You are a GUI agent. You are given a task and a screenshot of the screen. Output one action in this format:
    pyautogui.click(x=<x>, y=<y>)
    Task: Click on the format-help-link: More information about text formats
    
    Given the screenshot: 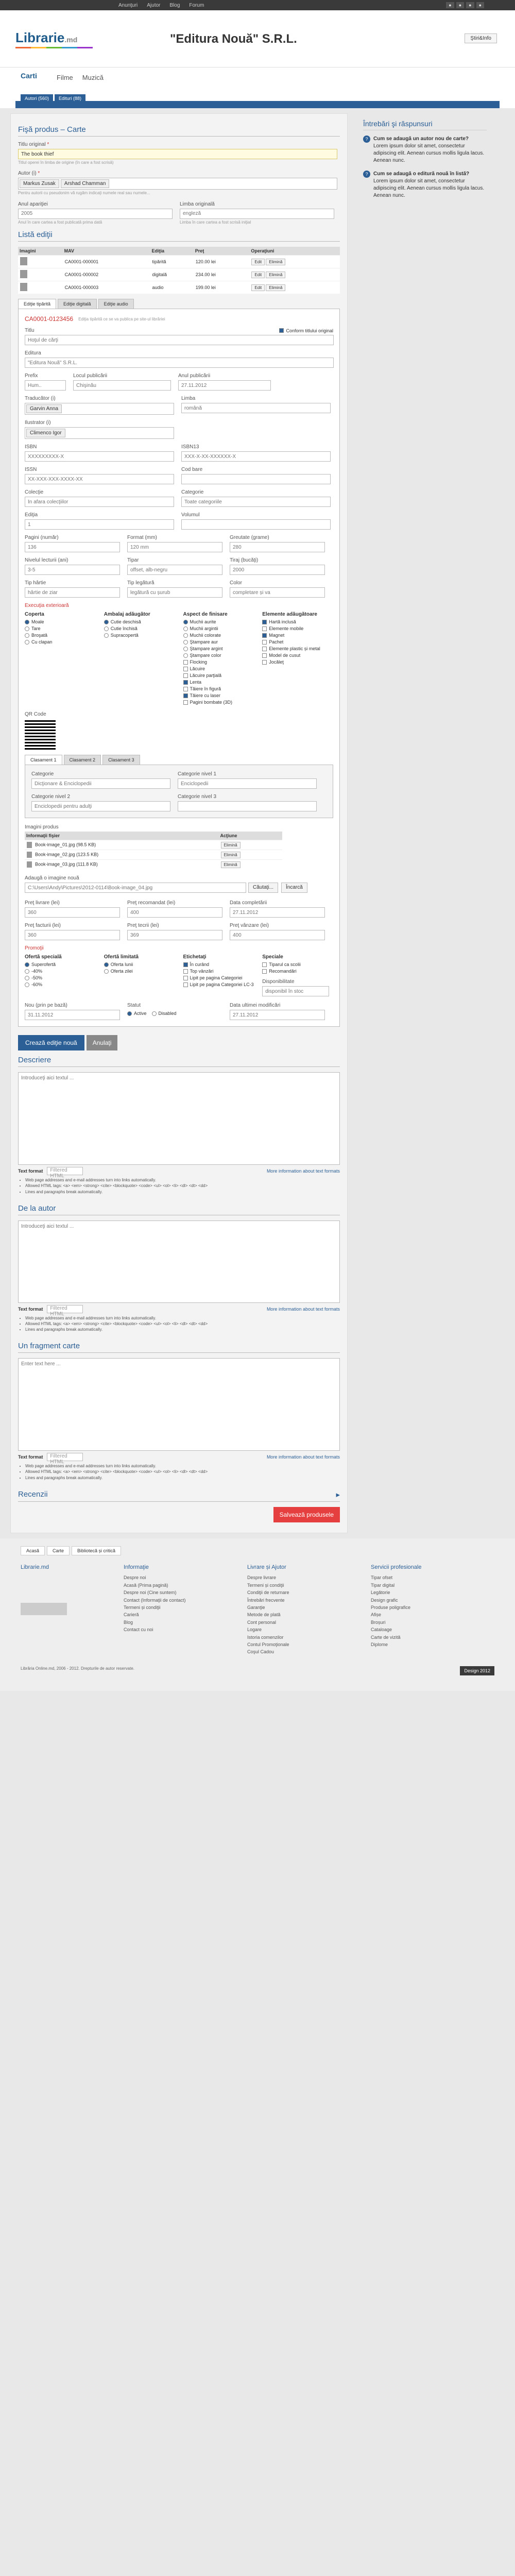 What is the action you would take?
    pyautogui.click(x=303, y=1309)
    